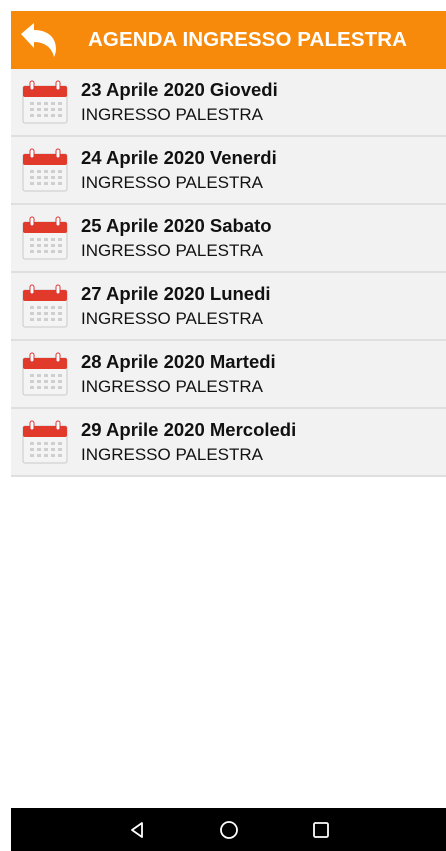 This screenshot has width=446, height=851. What do you see at coordinates (179, 170) in the screenshot?
I see `list-item-texts: 24 Aprile 2020 Venerdi INGRESSO PALESTRA` at bounding box center [179, 170].